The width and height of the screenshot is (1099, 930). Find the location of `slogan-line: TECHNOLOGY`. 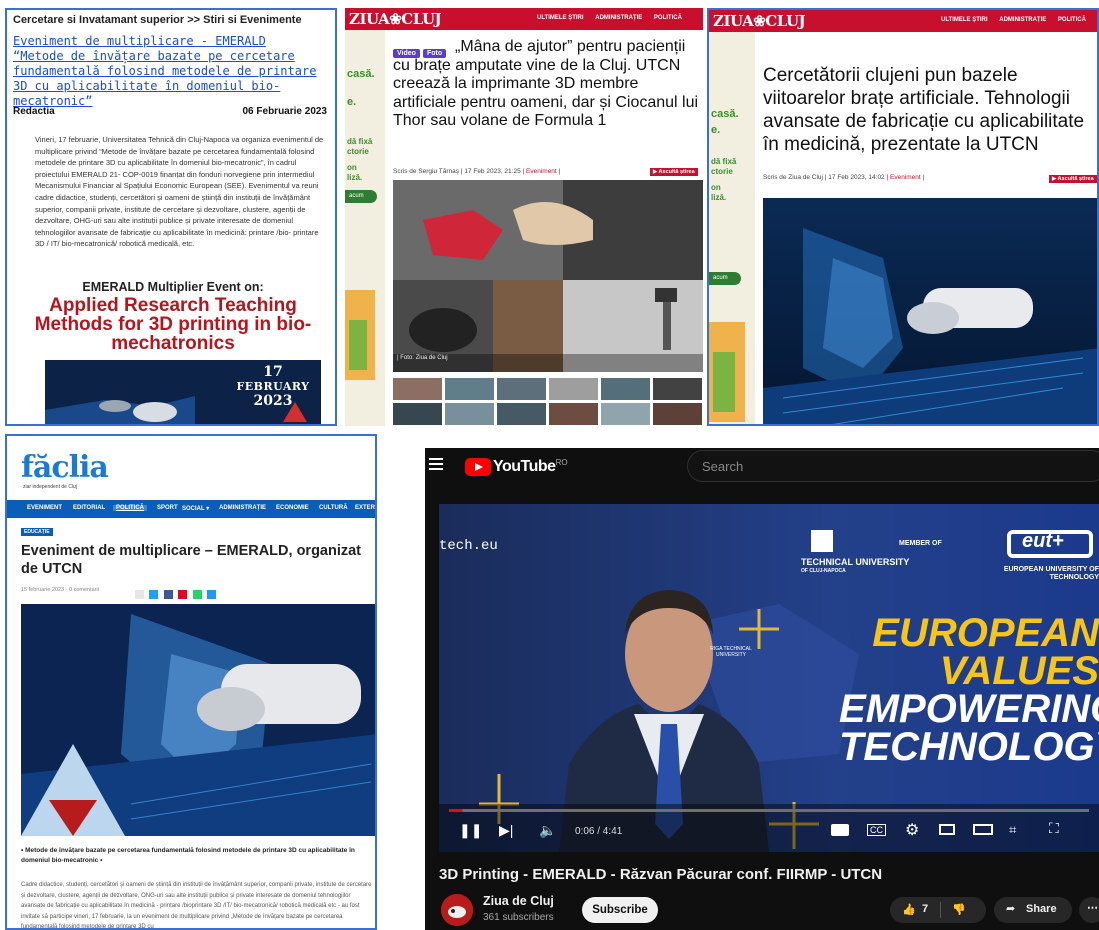

slogan-line: TECHNOLOGY is located at coordinates (969, 747).